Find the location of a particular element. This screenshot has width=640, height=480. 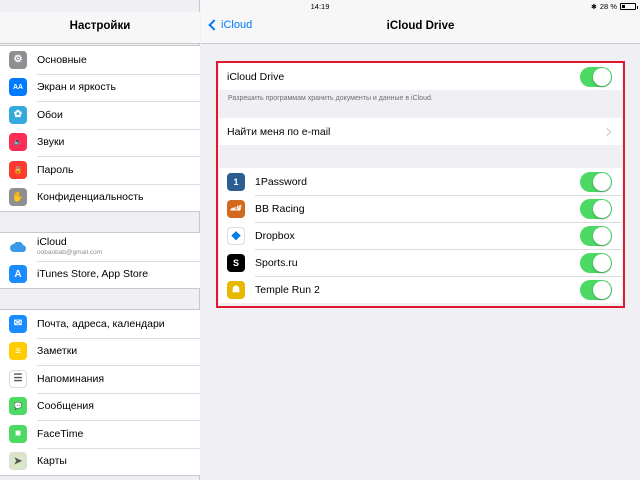

sidebar-item-label: Заметки is located at coordinates (57, 351).